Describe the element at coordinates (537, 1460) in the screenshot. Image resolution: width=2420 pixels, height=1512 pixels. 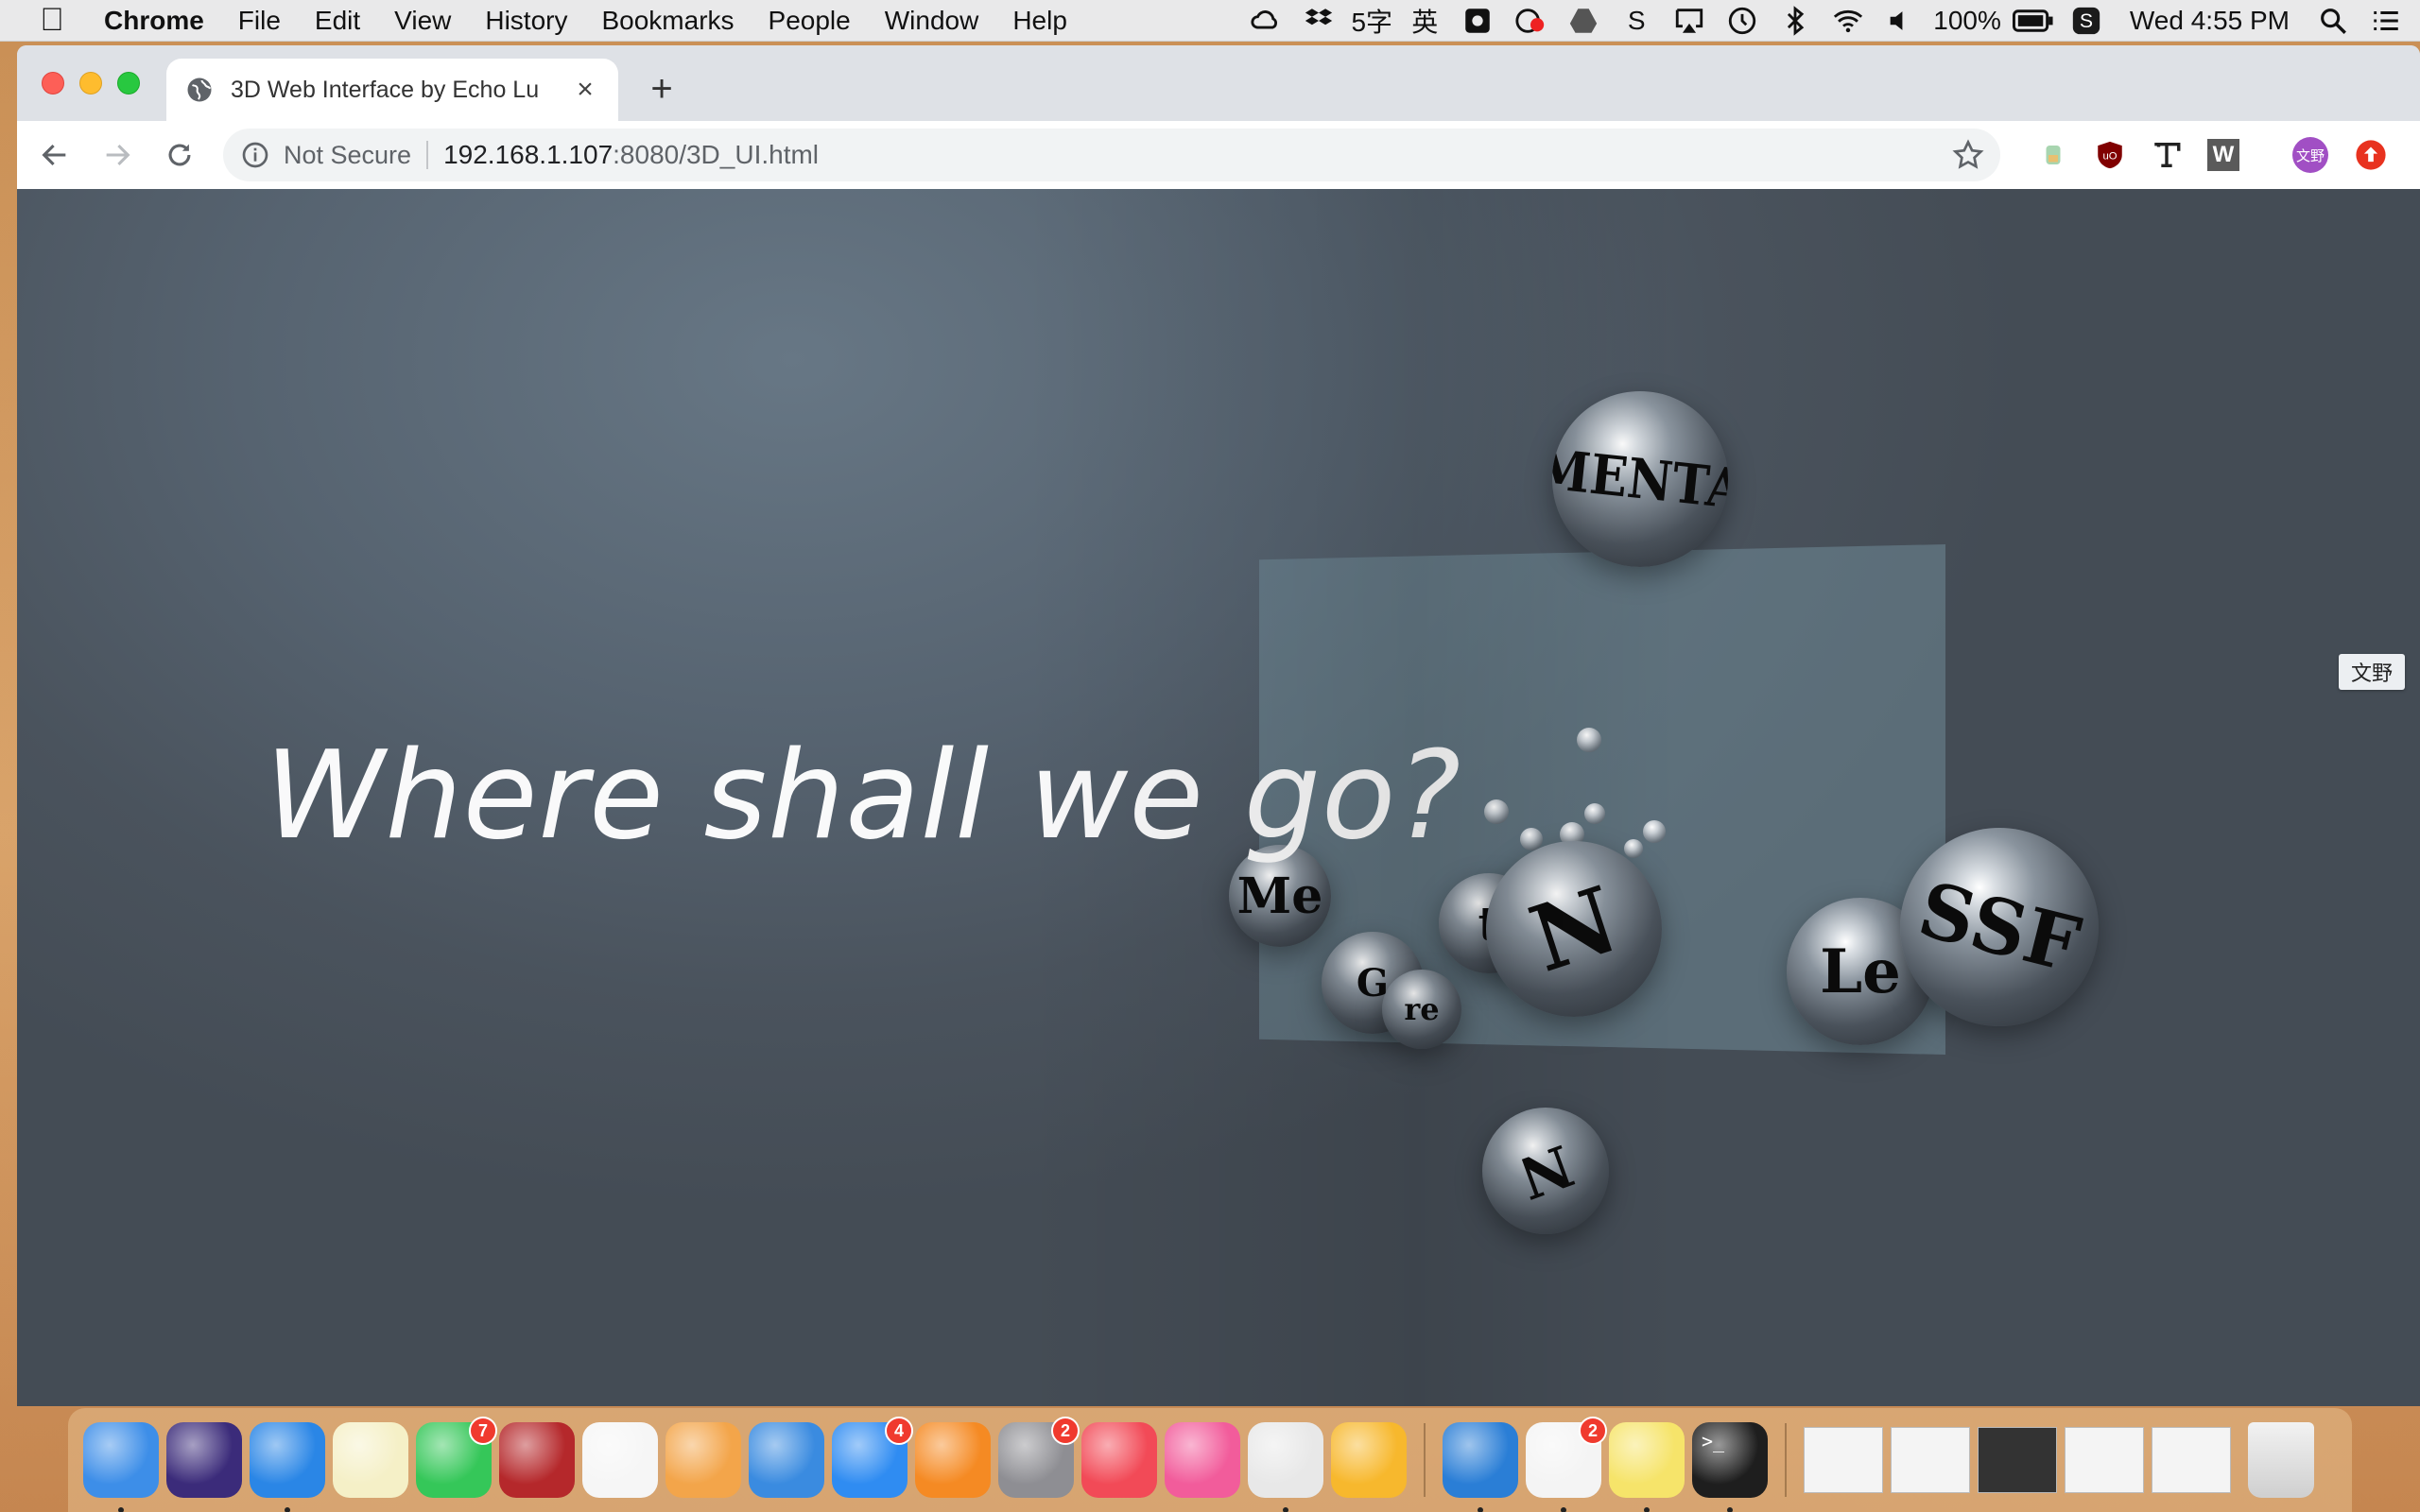
I see `dock-photo-booth` at that location.